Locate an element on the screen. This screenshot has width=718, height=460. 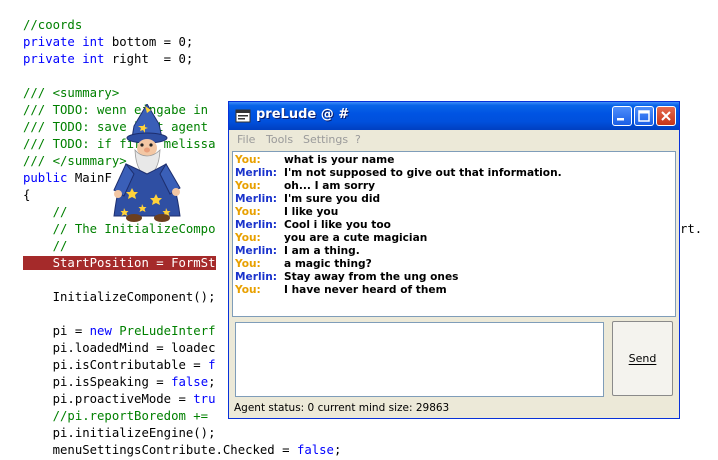
chat-text: I am a thing. is located at coordinates (322, 251).